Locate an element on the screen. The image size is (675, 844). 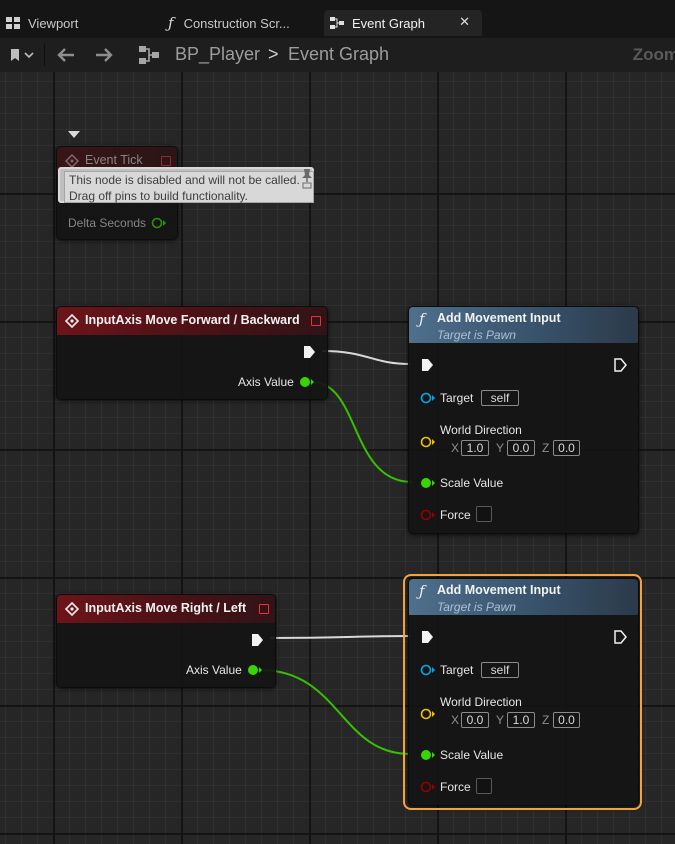
arrow-left-icon is located at coordinates (65, 55).